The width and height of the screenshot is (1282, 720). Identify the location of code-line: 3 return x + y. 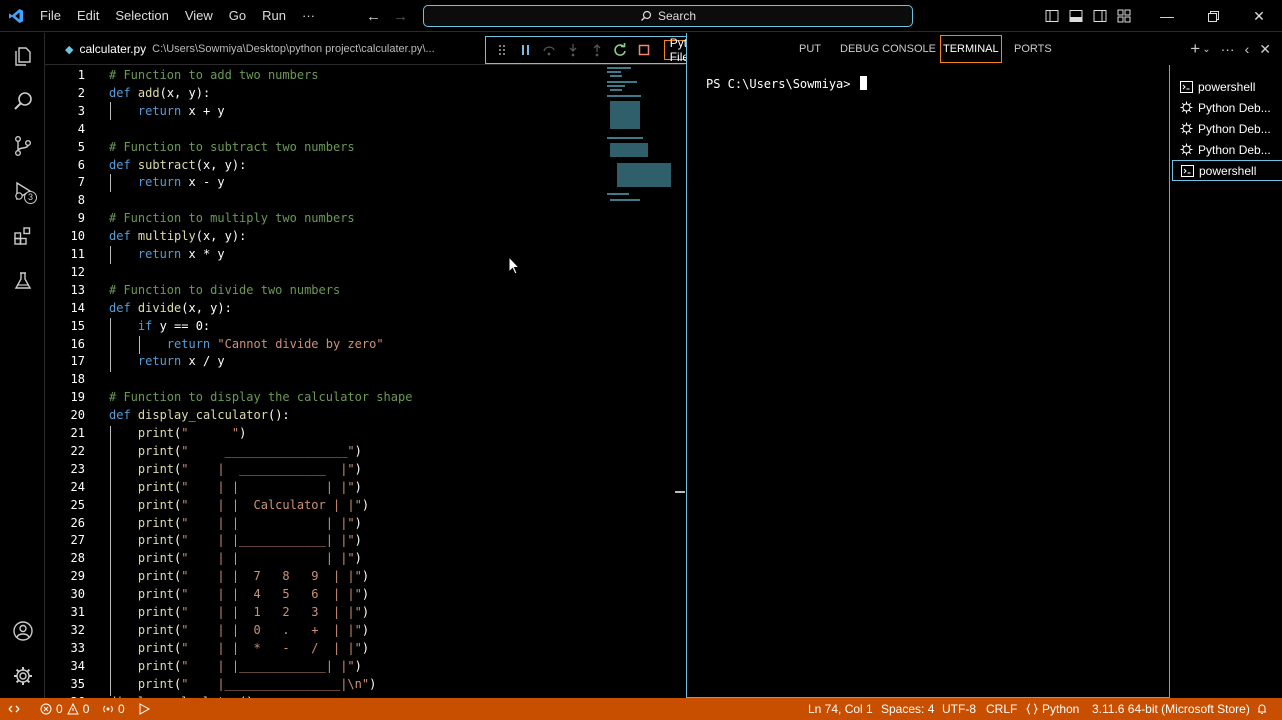
(325, 111).